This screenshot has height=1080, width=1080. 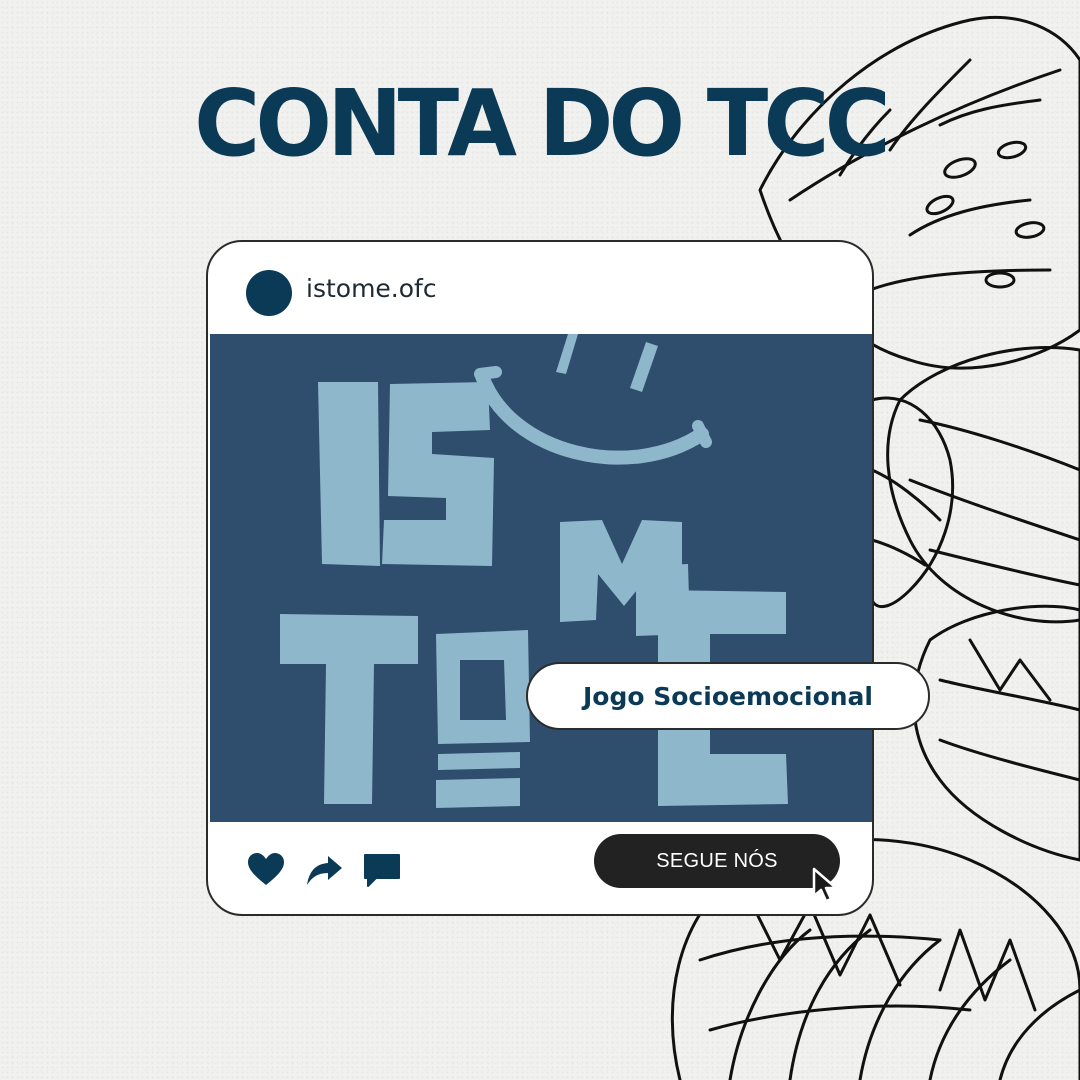 What do you see at coordinates (371, 288) in the screenshot?
I see `profile-username: istome.ofc` at bounding box center [371, 288].